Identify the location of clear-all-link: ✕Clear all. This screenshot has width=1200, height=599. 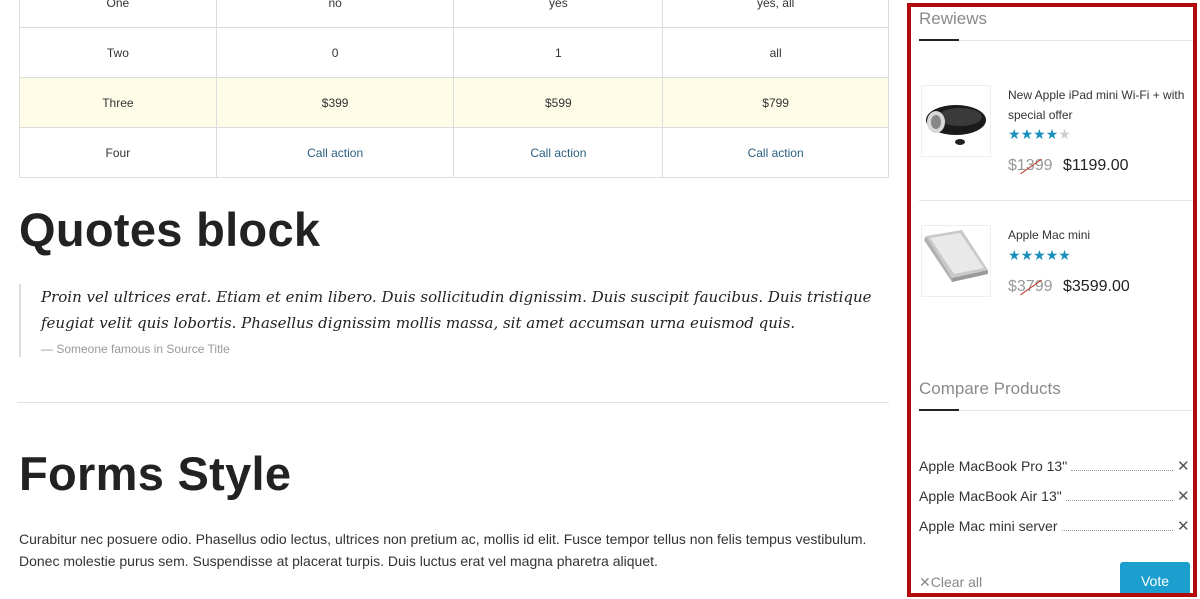
(950, 582).